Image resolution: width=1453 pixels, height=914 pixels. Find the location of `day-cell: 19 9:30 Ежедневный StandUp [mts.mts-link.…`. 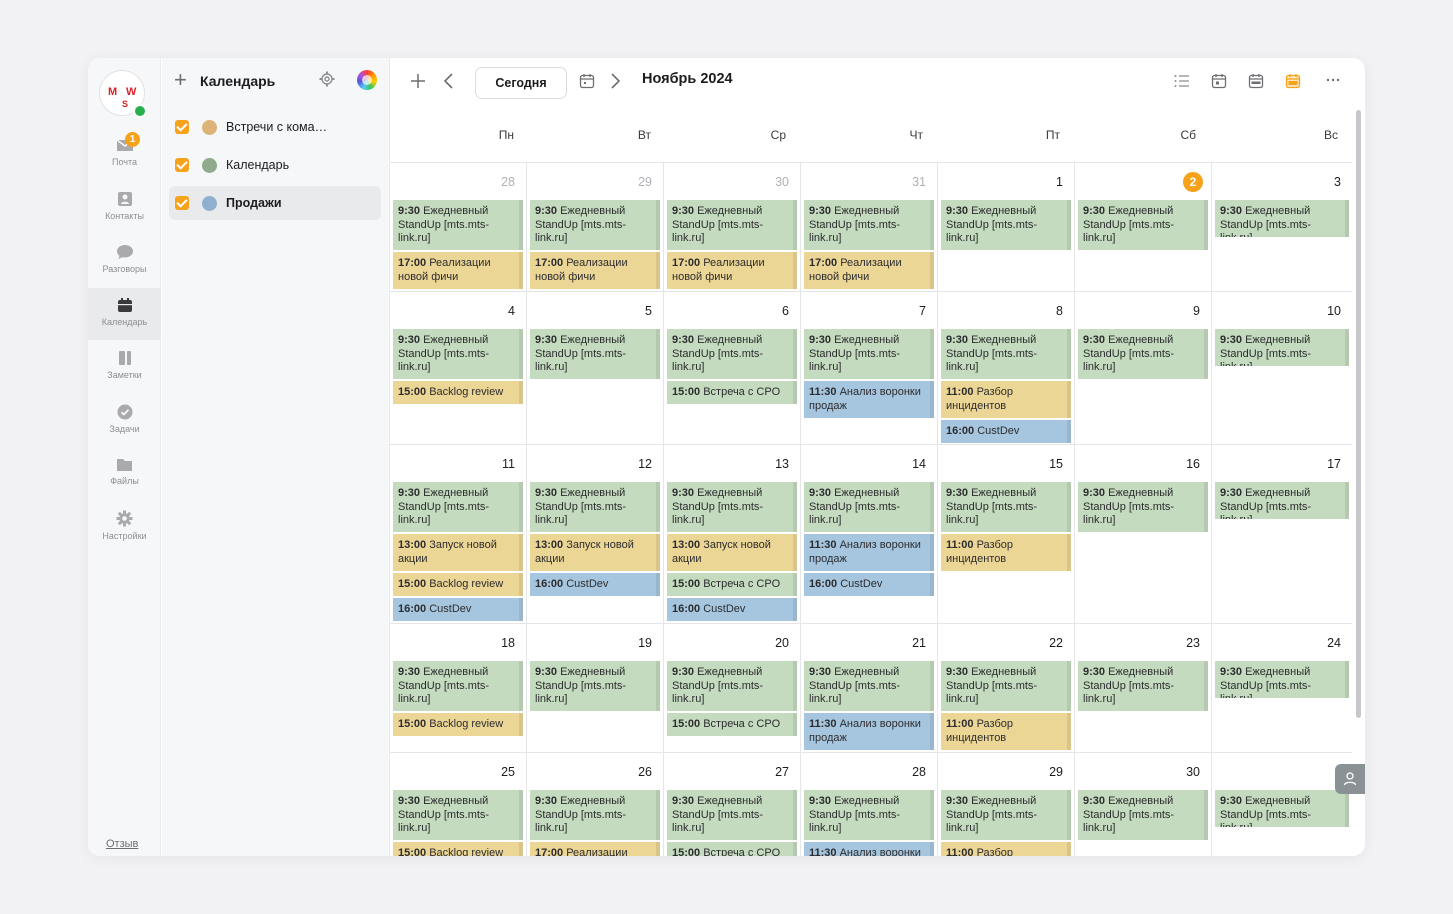

day-cell: 19 9:30 Ежедневный StandUp [mts.mts-link.… is located at coordinates (595, 688).